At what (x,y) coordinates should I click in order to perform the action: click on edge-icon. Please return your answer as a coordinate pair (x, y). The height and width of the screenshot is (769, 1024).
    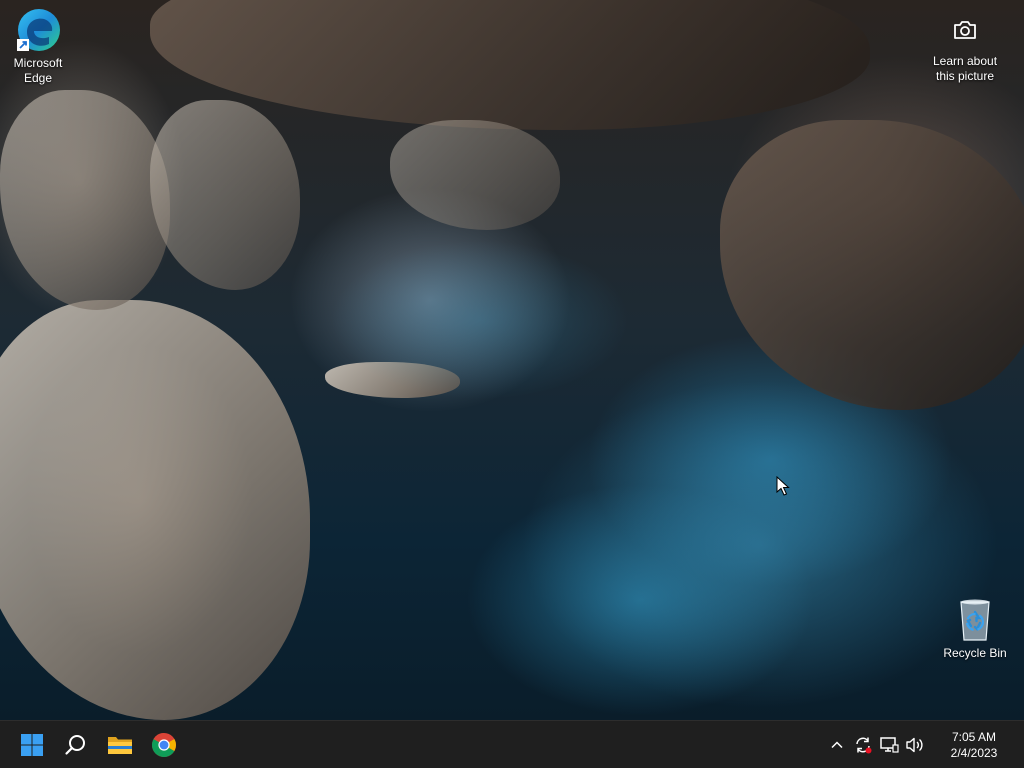
    Looking at the image, I should click on (38, 30).